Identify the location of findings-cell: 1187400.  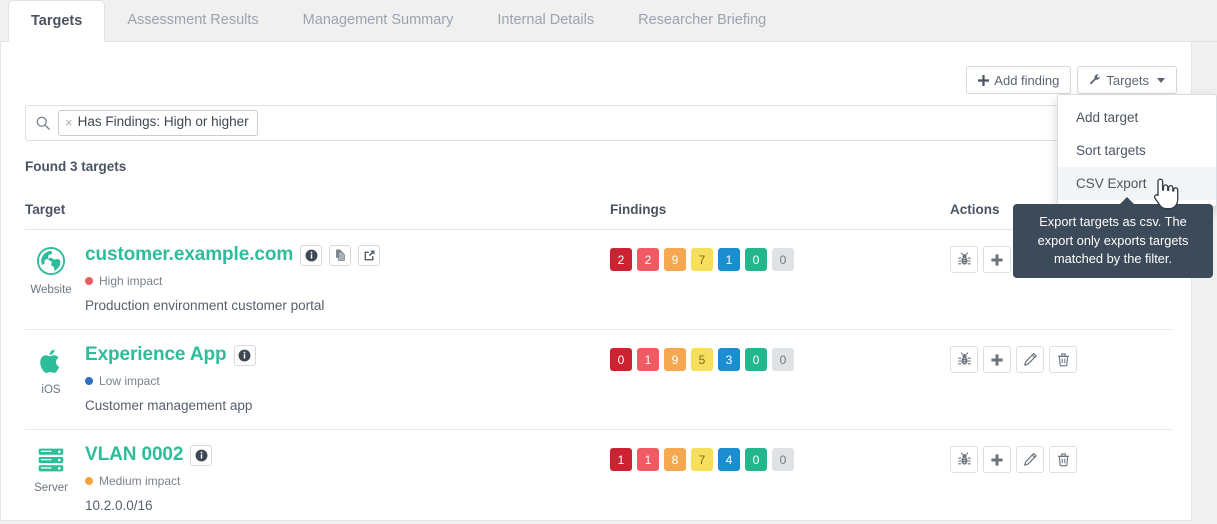
(780, 478).